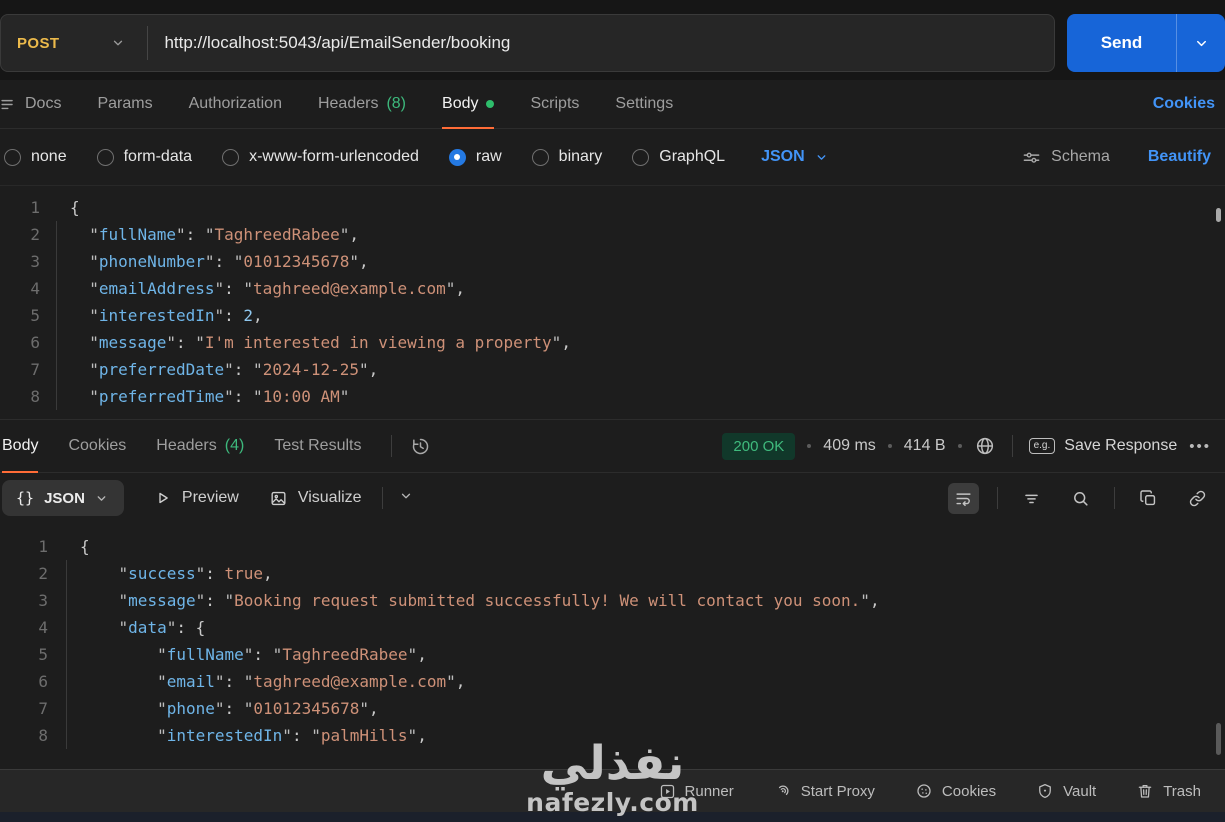 The image size is (1225, 822). What do you see at coordinates (43, 627) in the screenshot?
I see `line-number: 4` at bounding box center [43, 627].